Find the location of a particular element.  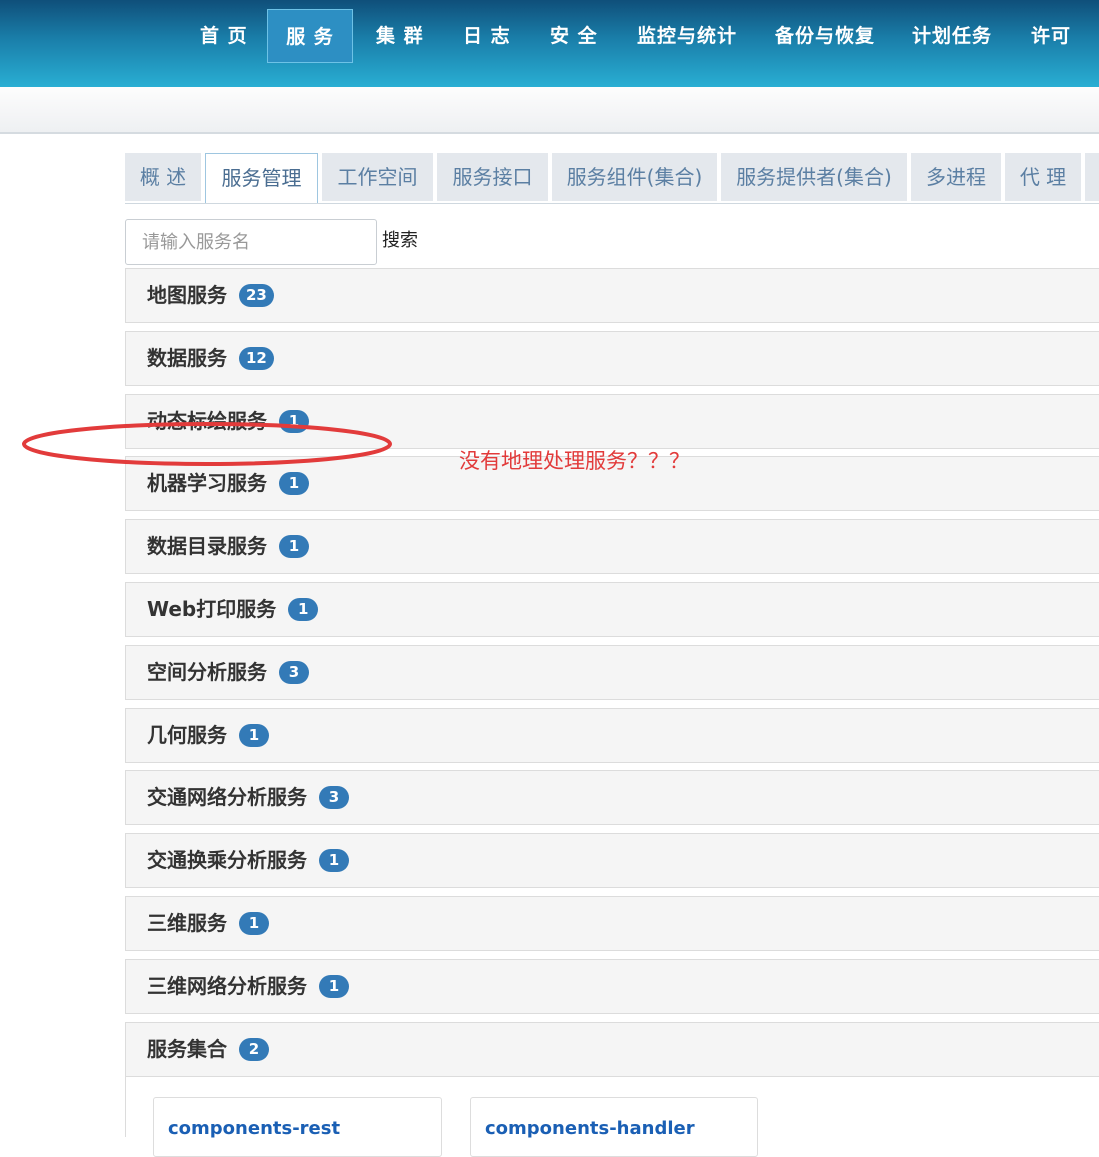

service-search-input is located at coordinates (251, 242).